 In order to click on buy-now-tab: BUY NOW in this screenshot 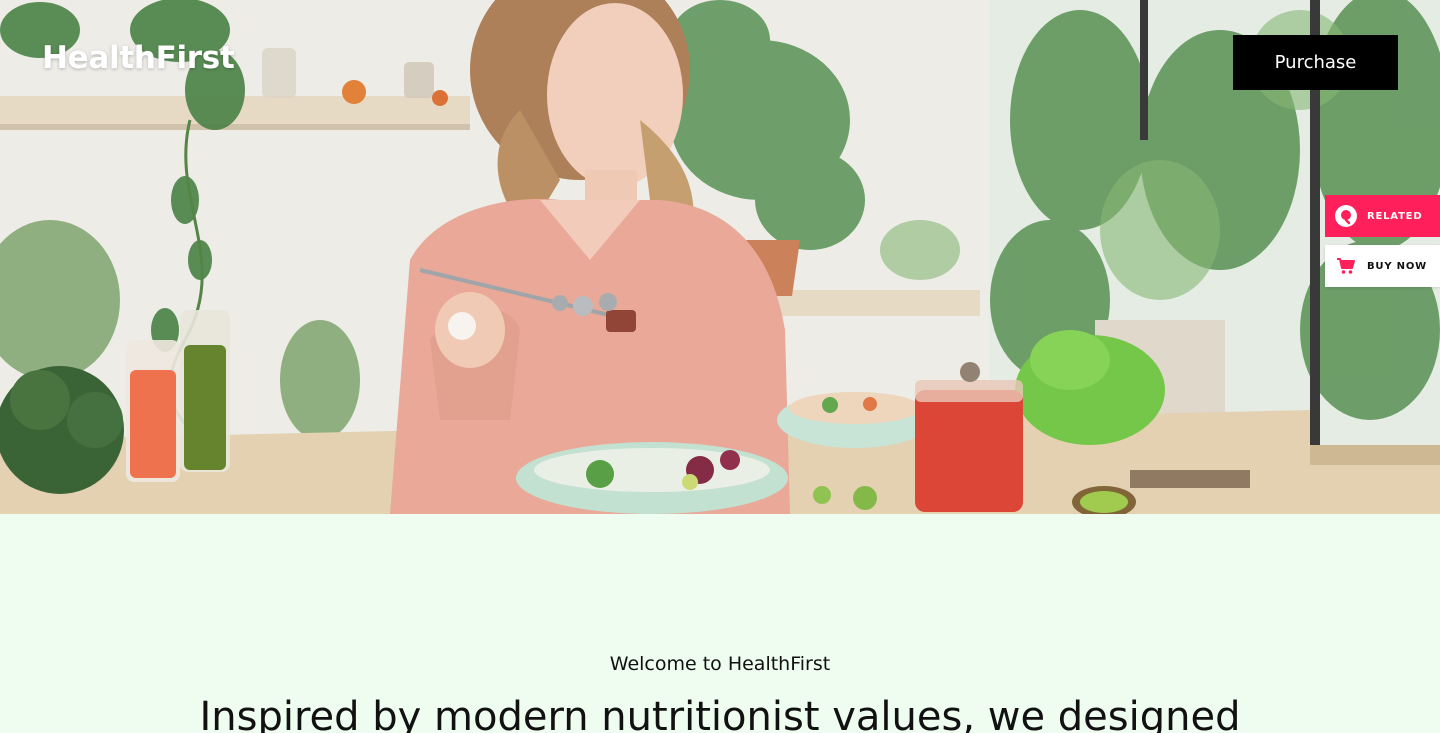, I will do `click(1382, 266)`.